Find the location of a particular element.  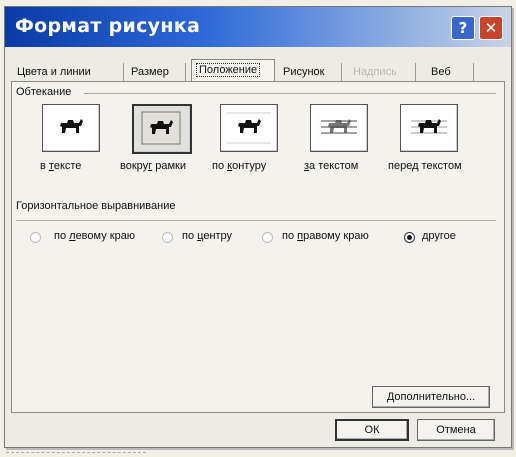

tab-position: Положение is located at coordinates (233, 70).